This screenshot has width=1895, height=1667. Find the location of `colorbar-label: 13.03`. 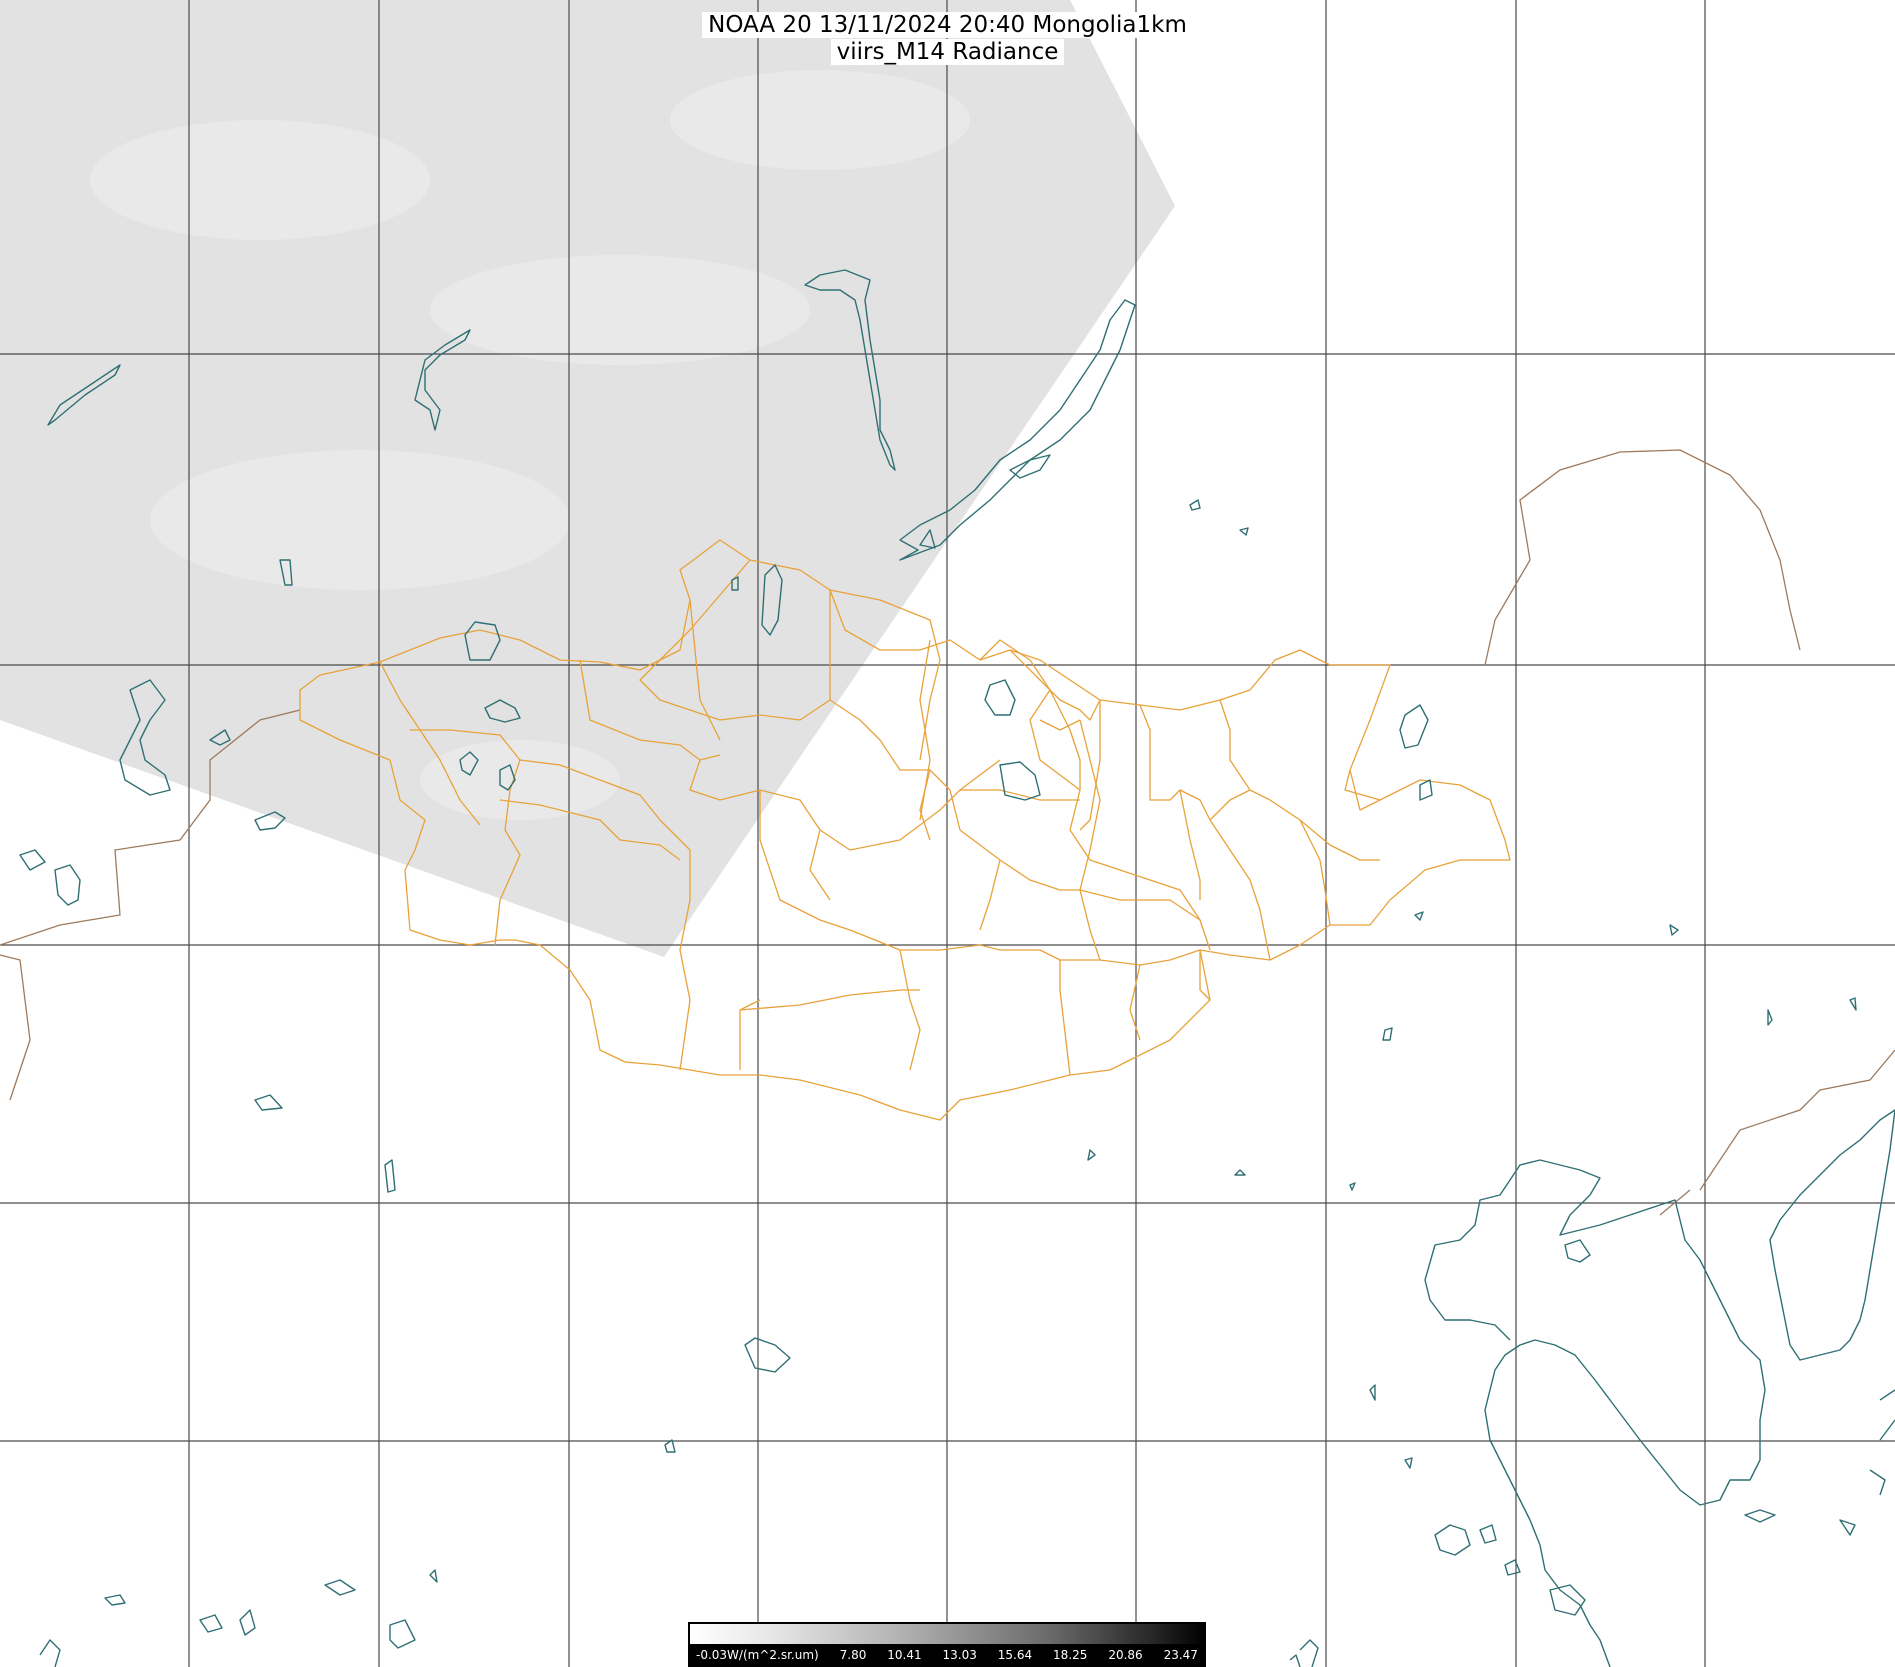

colorbar-label: 13.03 is located at coordinates (959, 1655).